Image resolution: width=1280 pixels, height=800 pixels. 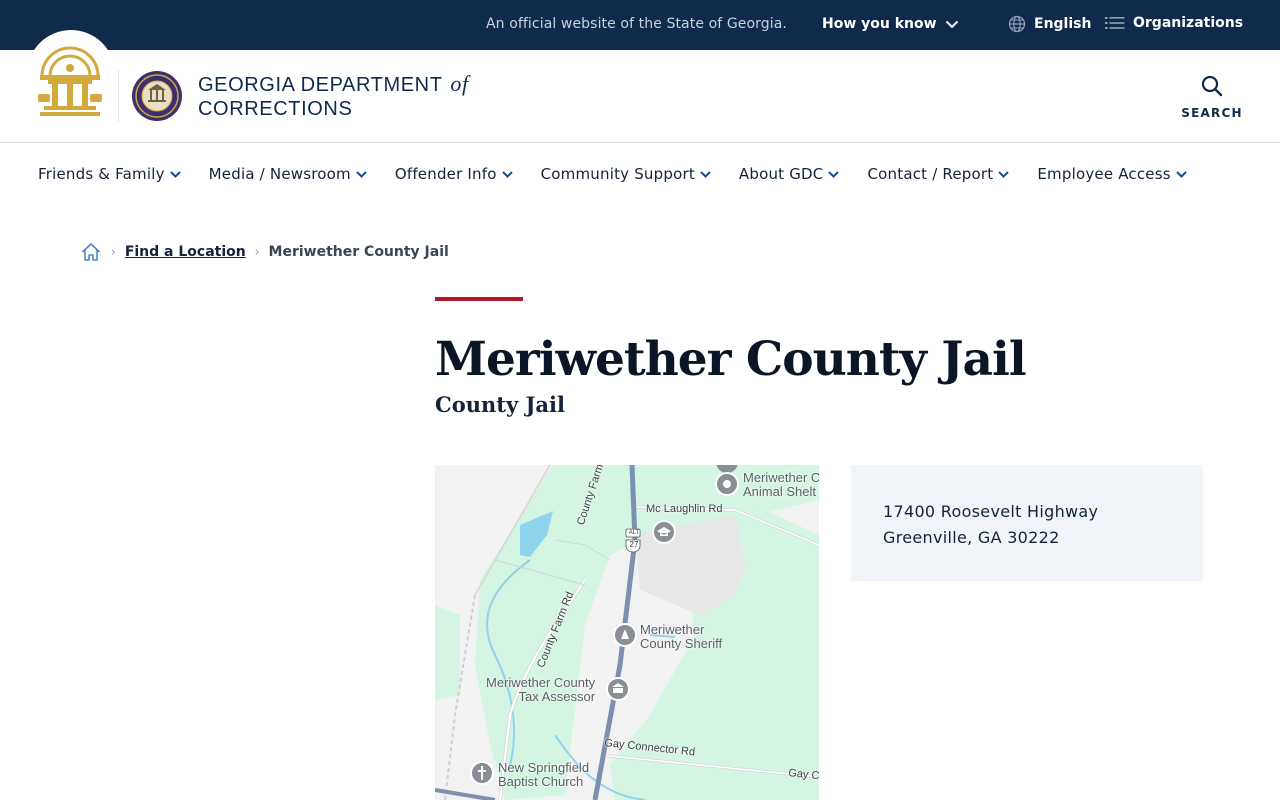 What do you see at coordinates (459, 83) in the screenshot?
I see `site-title-of: of` at bounding box center [459, 83].